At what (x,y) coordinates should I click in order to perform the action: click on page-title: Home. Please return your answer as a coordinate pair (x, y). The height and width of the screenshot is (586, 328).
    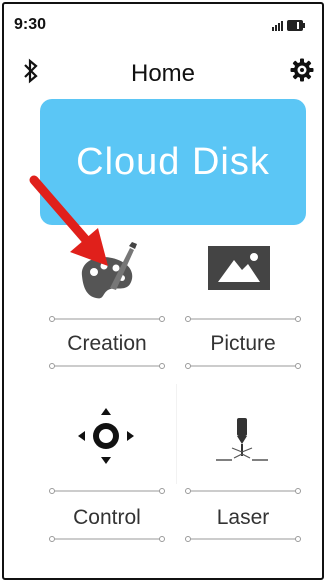
    Looking at the image, I should click on (163, 73).